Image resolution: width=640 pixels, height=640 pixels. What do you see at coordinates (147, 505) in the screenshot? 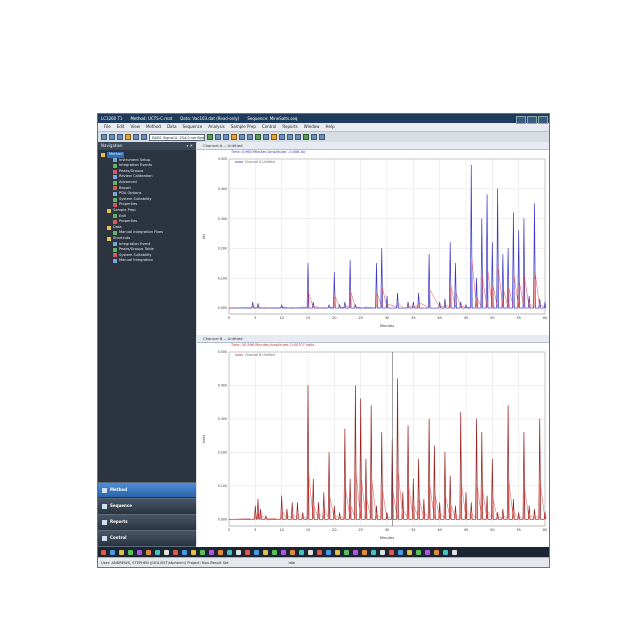
I see `nav-button-sequence: Sequence` at bounding box center [147, 505].